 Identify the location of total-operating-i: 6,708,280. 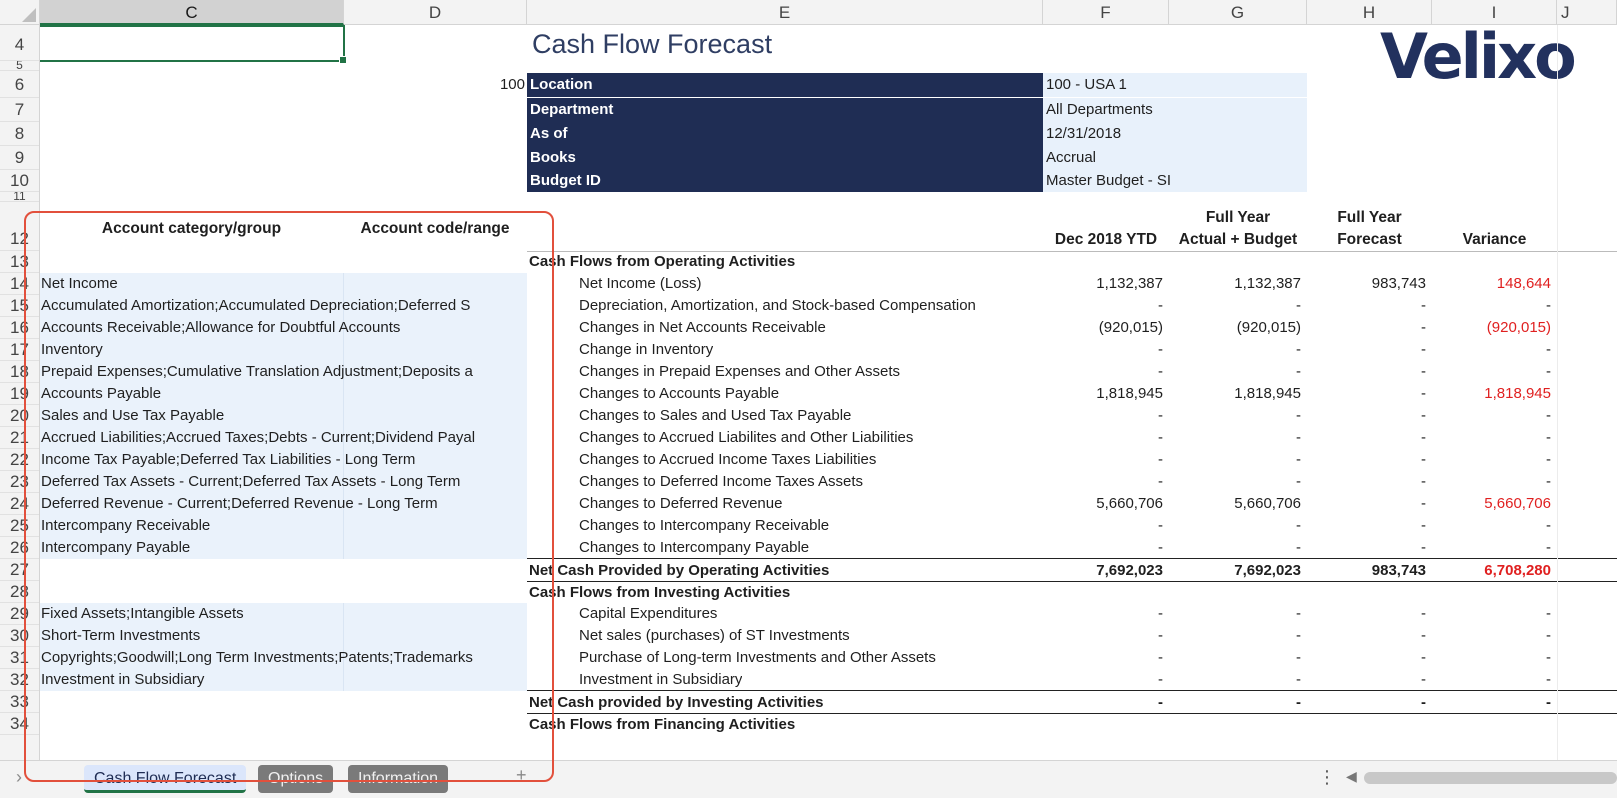
(1494, 570).